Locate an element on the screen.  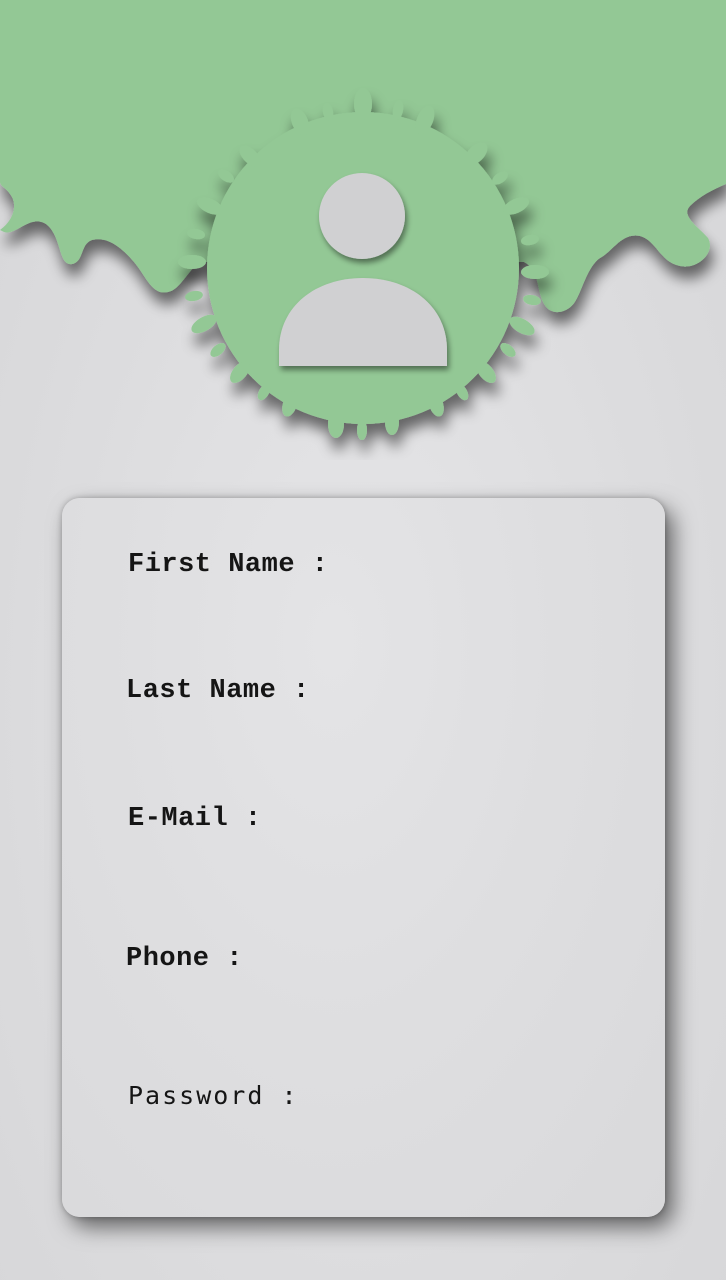
avatar-head is located at coordinates (362, 216).